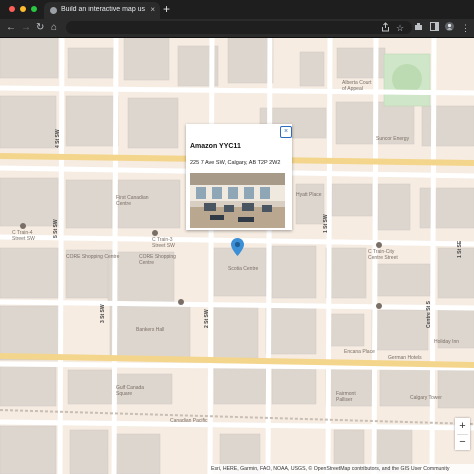 The height and width of the screenshot is (474, 474). I want to click on globe-icon, so click(53, 10).